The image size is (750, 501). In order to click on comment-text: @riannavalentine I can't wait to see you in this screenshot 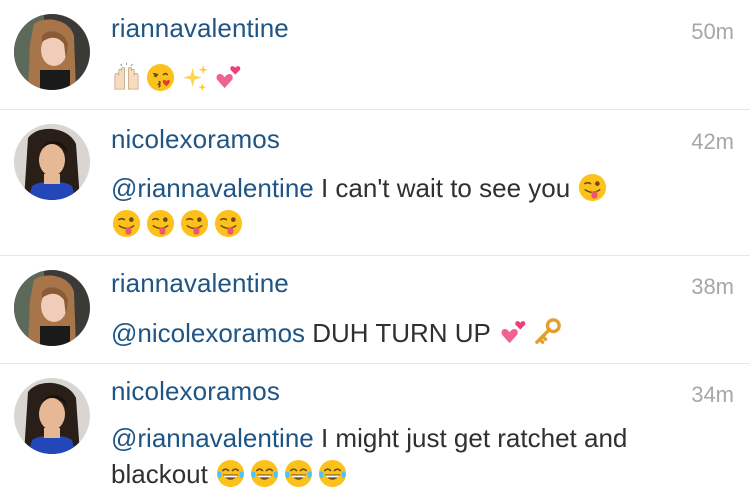, I will do `click(411, 206)`.